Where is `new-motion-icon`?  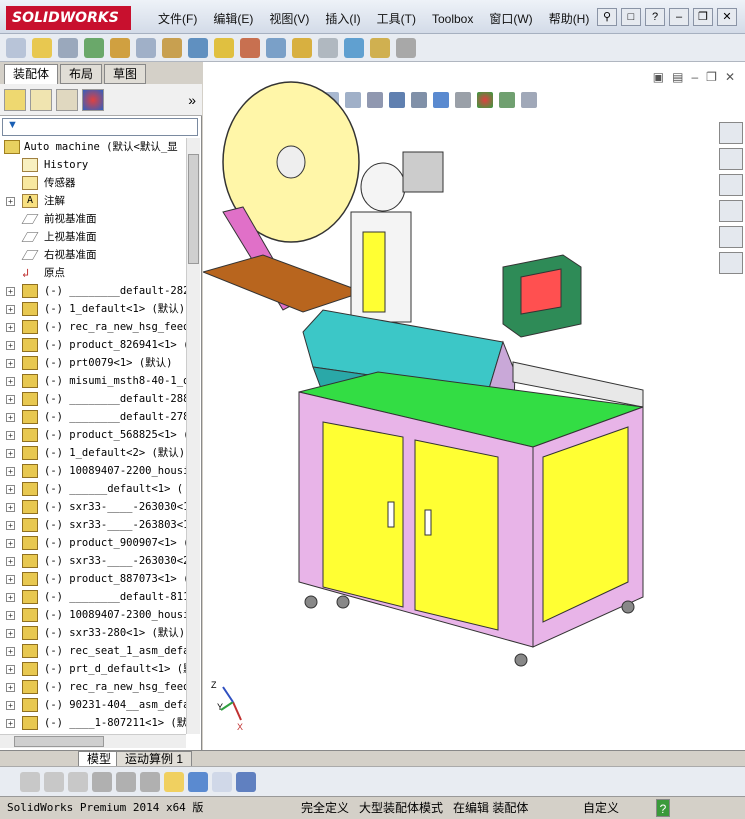
new-motion-icon is located at coordinates (224, 47).